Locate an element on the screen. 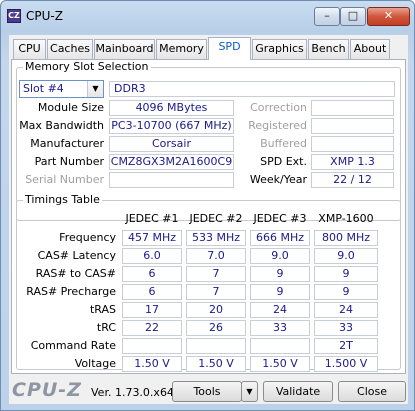  tab-memory: Memory is located at coordinates (181, 49).